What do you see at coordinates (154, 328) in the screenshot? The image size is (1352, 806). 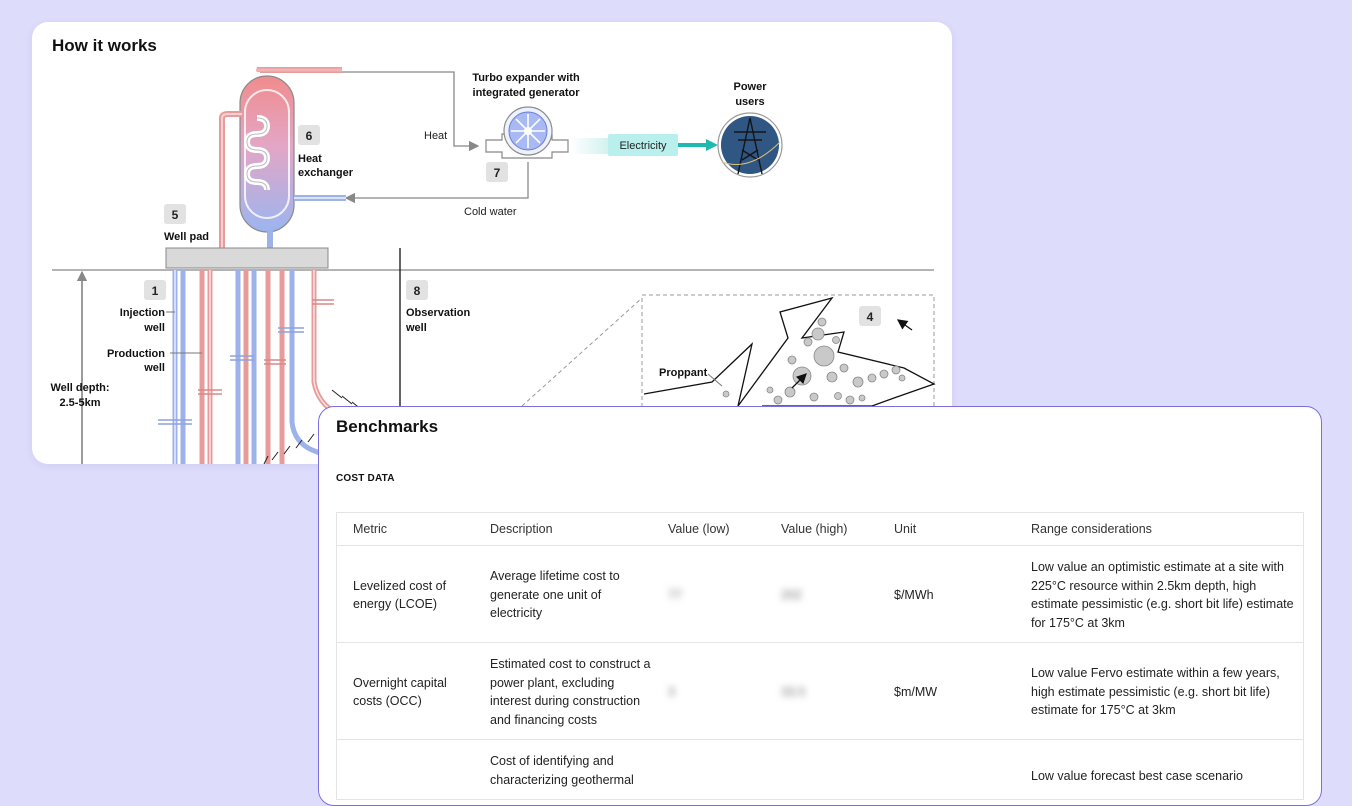 I see `step-1-label-2: well` at bounding box center [154, 328].